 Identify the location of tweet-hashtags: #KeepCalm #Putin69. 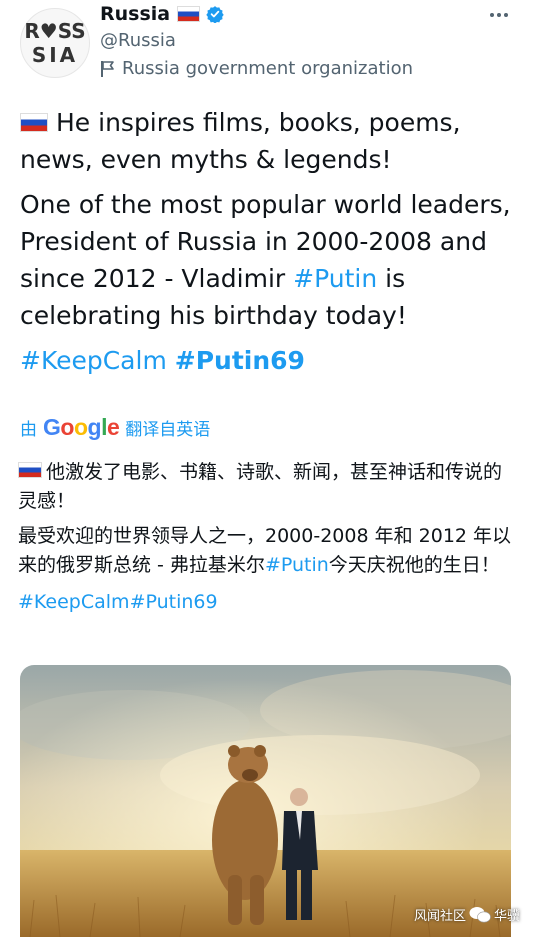
(267, 360).